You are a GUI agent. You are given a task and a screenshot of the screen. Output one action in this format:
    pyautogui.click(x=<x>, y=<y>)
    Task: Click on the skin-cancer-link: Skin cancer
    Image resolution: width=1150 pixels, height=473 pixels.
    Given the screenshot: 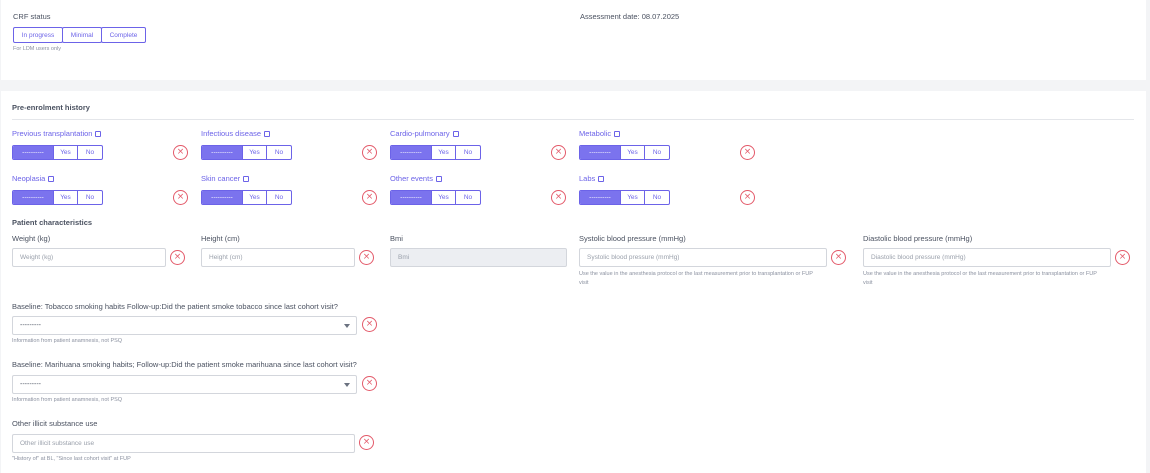 What is the action you would take?
    pyautogui.click(x=225, y=178)
    